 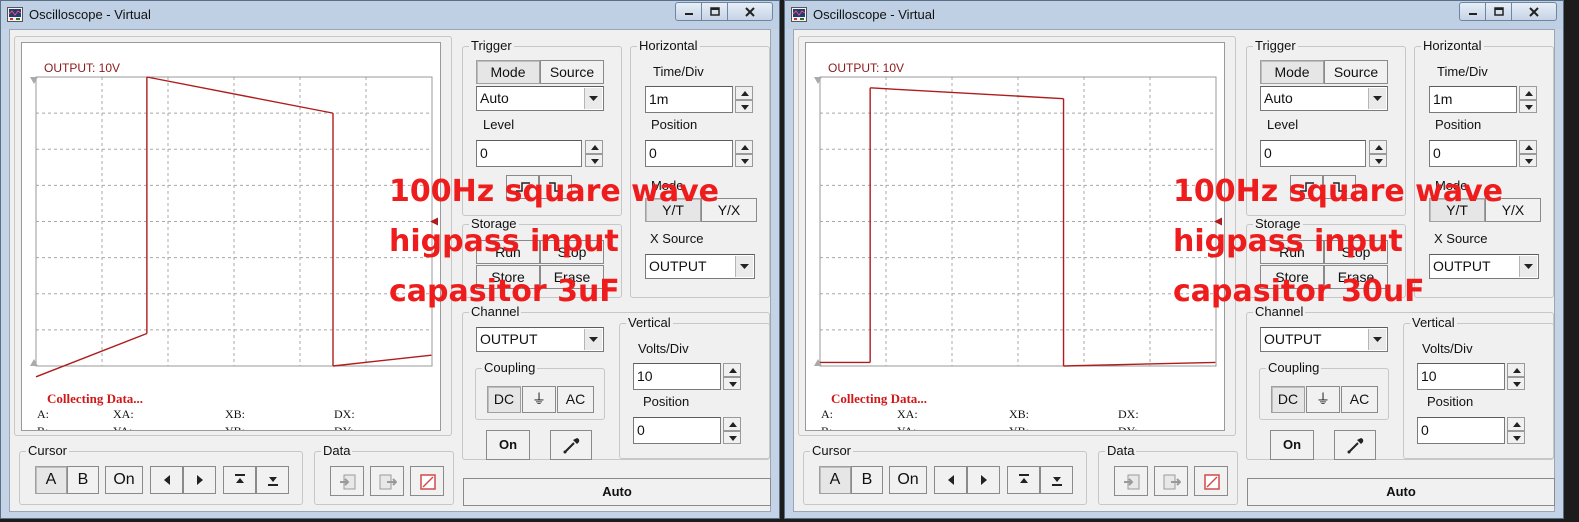 I want to click on vertical-position-up-button, so click(x=1516, y=424).